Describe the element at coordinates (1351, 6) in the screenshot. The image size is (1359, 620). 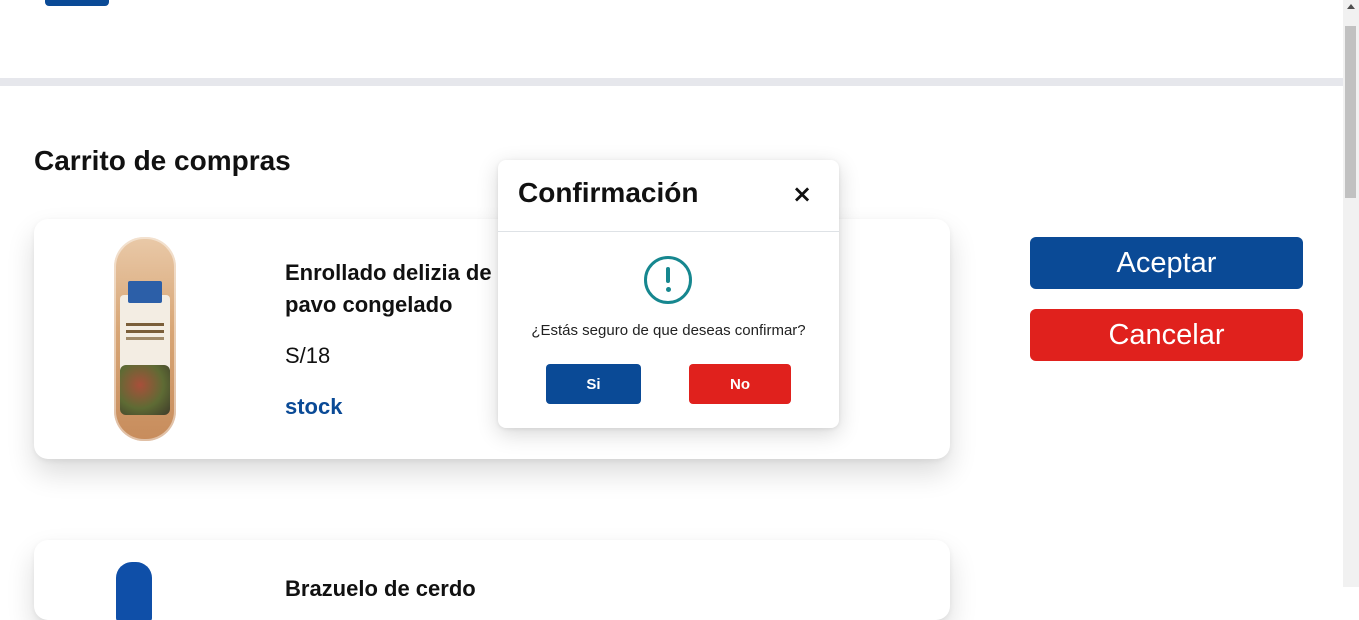
I see `scroll-up-icon` at that location.